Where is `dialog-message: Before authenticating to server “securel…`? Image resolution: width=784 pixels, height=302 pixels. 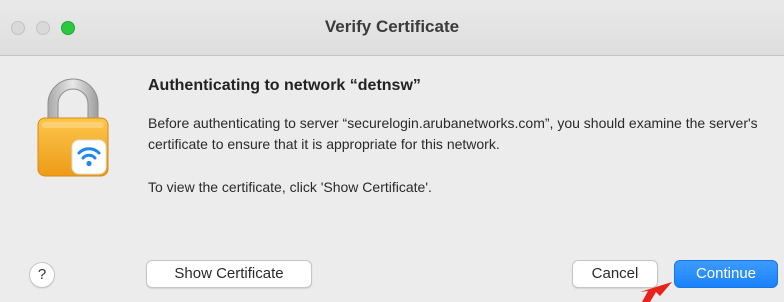 dialog-message: Before authenticating to server “securel… is located at coordinates (453, 133).